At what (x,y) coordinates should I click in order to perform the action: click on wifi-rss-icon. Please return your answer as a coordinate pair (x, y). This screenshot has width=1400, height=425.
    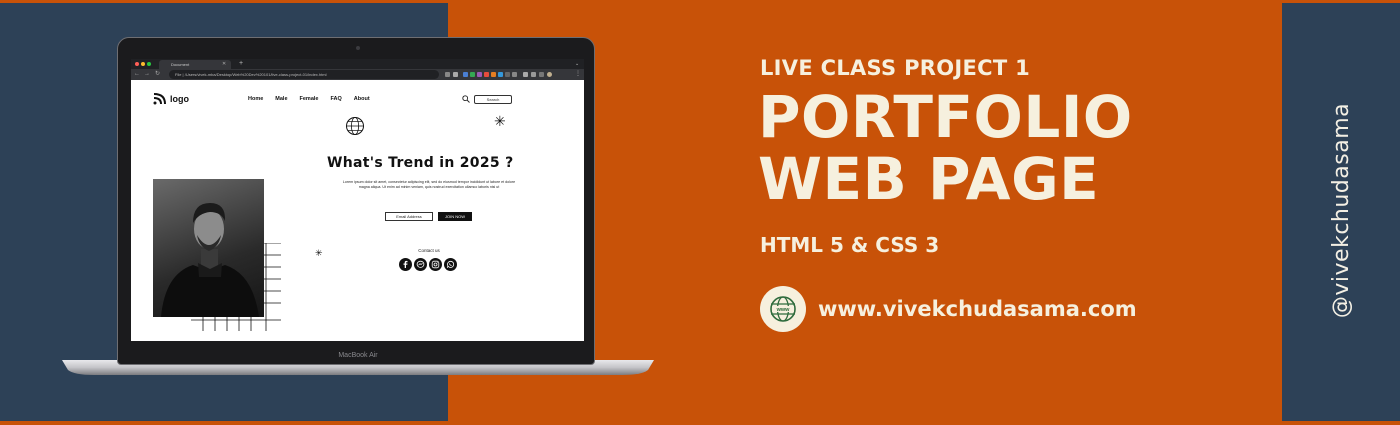
    Looking at the image, I should click on (159, 99).